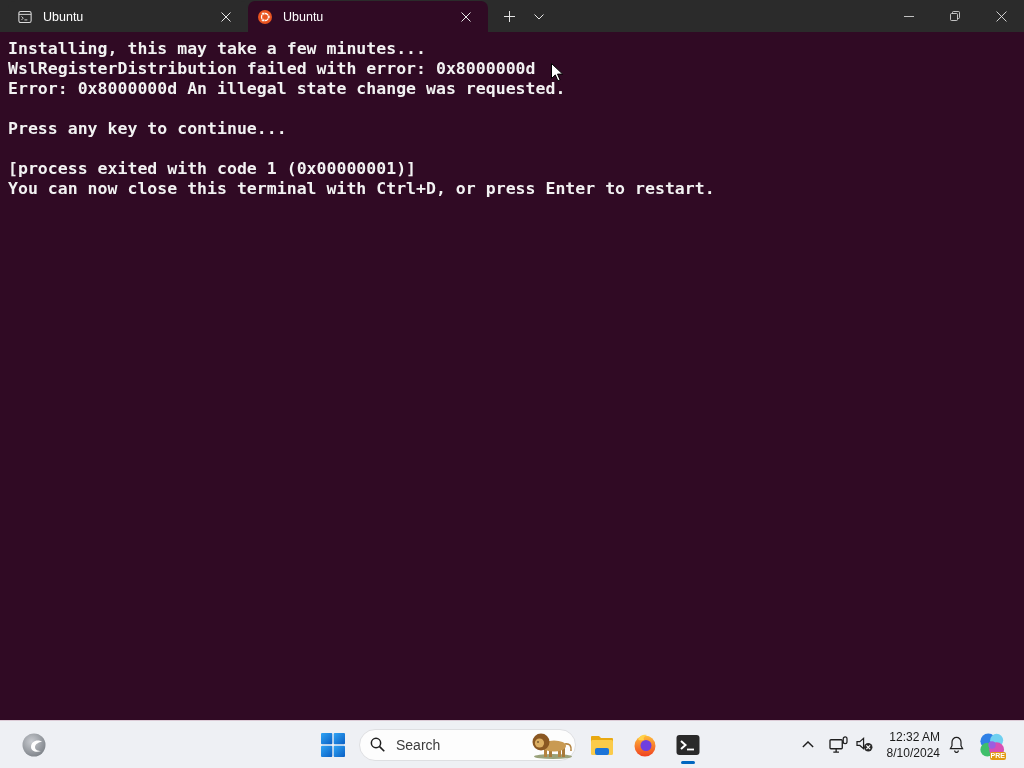 This screenshot has width=1024, height=768. Describe the element at coordinates (212, 168) in the screenshot. I see `terminal-line: [process exited with code 1 (0x00000001)]` at that location.